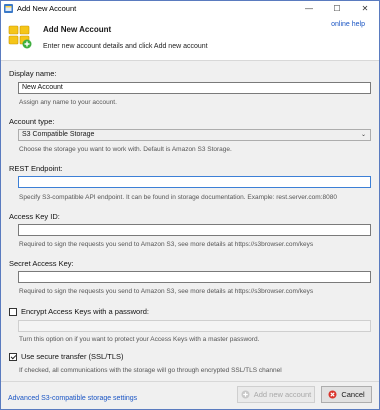 The height and width of the screenshot is (410, 380). Describe the element at coordinates (20, 37) in the screenshot. I see `buckets-logo-icon` at that location.